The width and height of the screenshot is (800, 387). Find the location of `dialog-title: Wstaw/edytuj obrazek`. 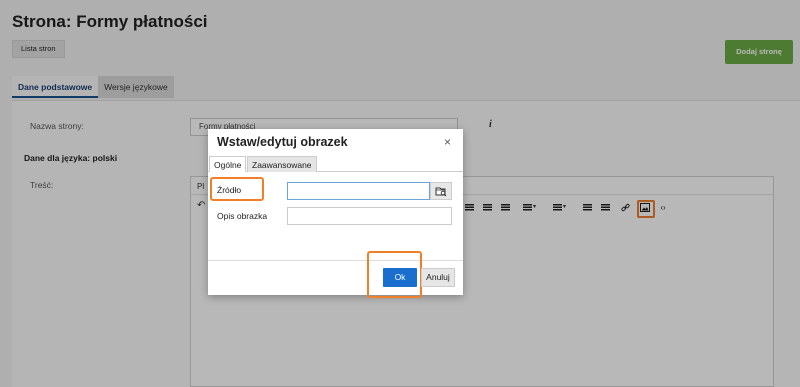

dialog-title: Wstaw/edytuj obrazek is located at coordinates (282, 142).